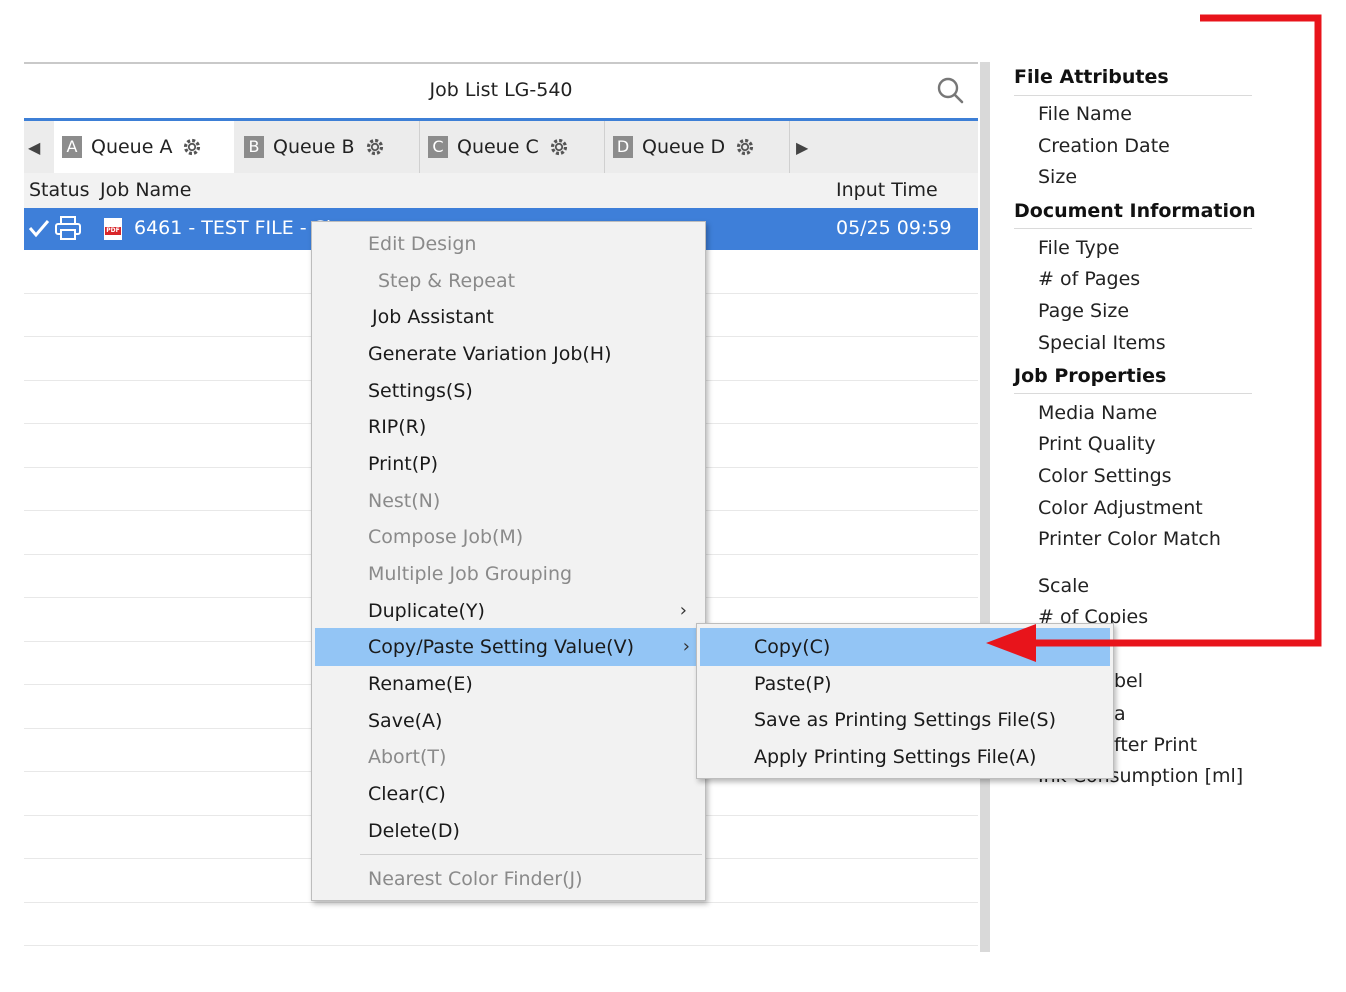 The width and height of the screenshot is (1346, 992). What do you see at coordinates (39, 229) in the screenshot?
I see `checkmark-icon` at bounding box center [39, 229].